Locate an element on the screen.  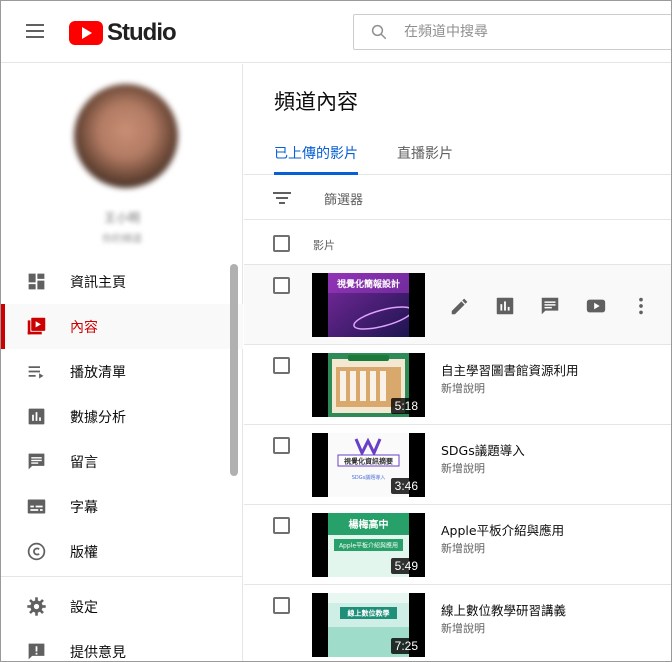
video-title: Apple平板介紹與應用 is located at coordinates (502, 529).